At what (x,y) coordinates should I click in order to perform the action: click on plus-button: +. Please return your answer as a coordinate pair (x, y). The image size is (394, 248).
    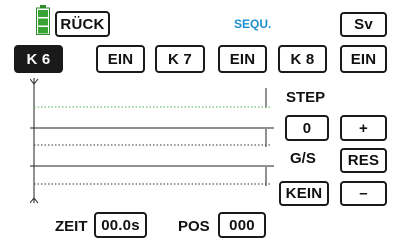
    Looking at the image, I should click on (363, 128).